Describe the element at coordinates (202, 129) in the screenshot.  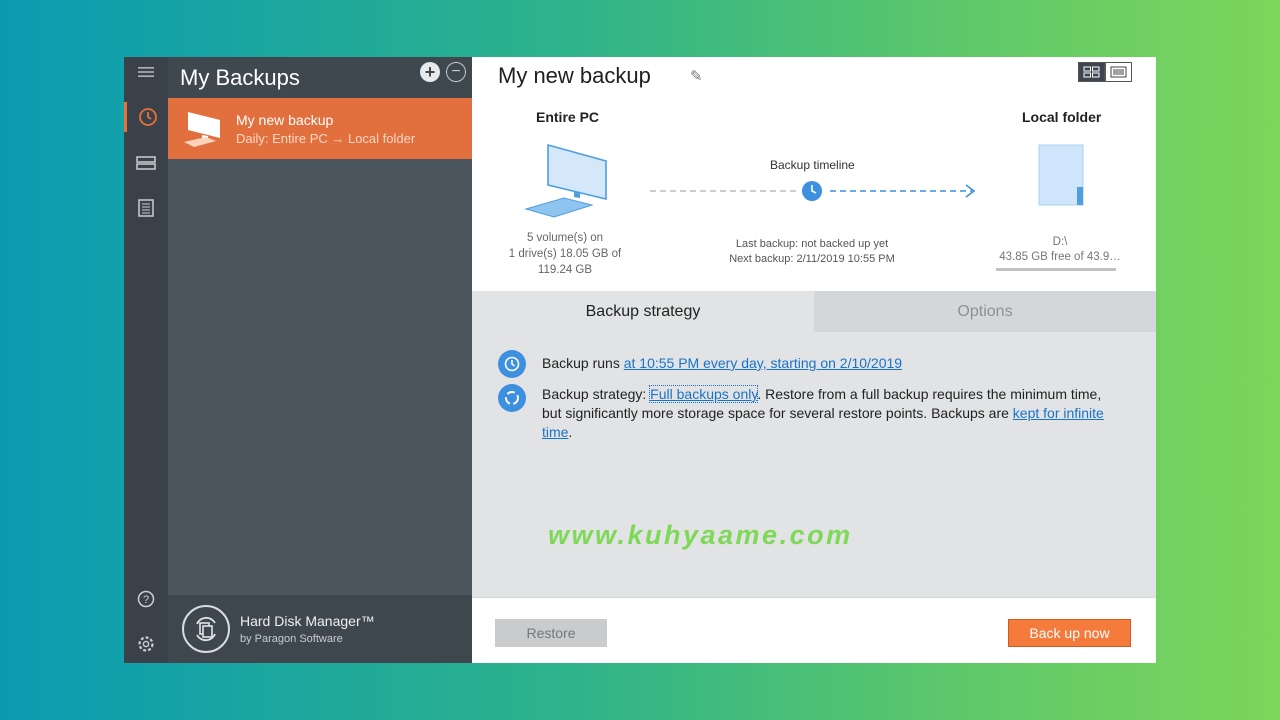
I see `computer-icon` at that location.